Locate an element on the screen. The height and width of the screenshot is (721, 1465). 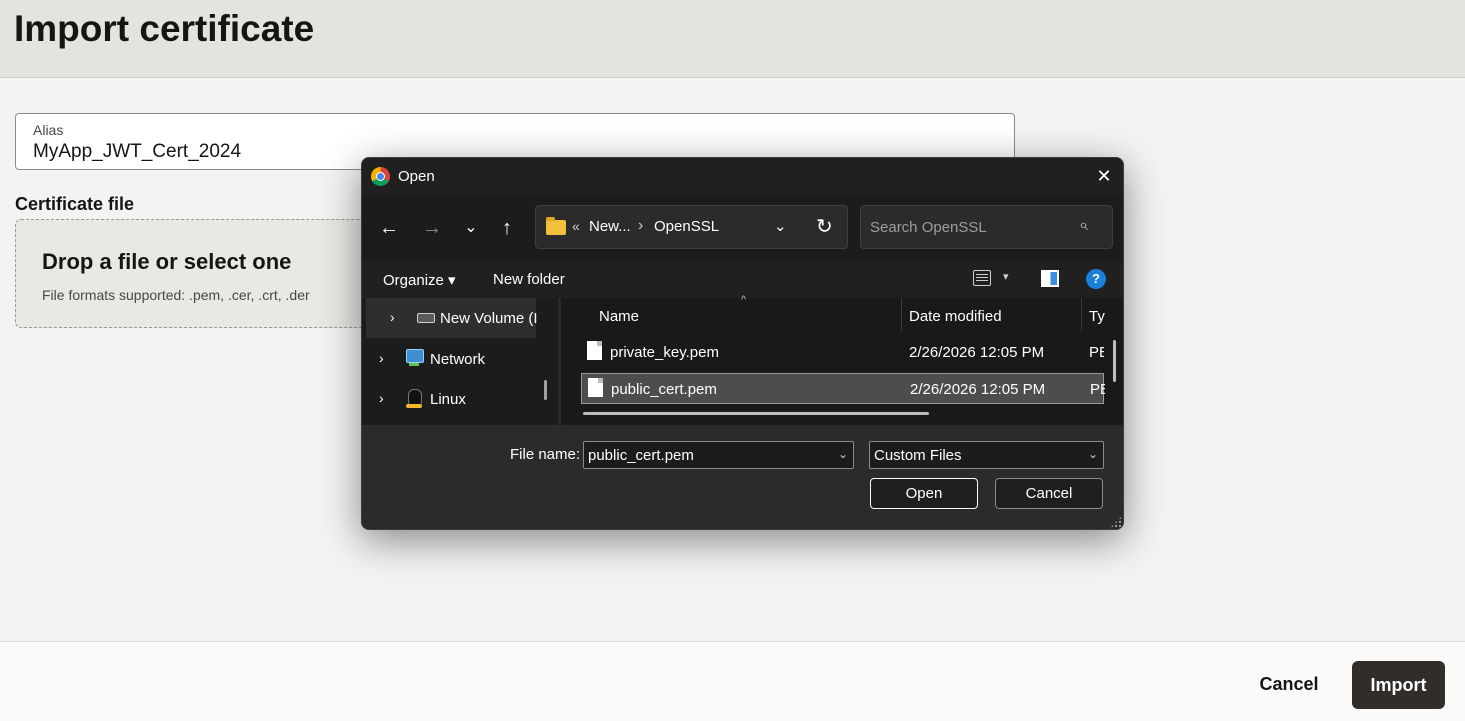
search-placeholder: Search OpenSSL is located at coordinates (928, 227).